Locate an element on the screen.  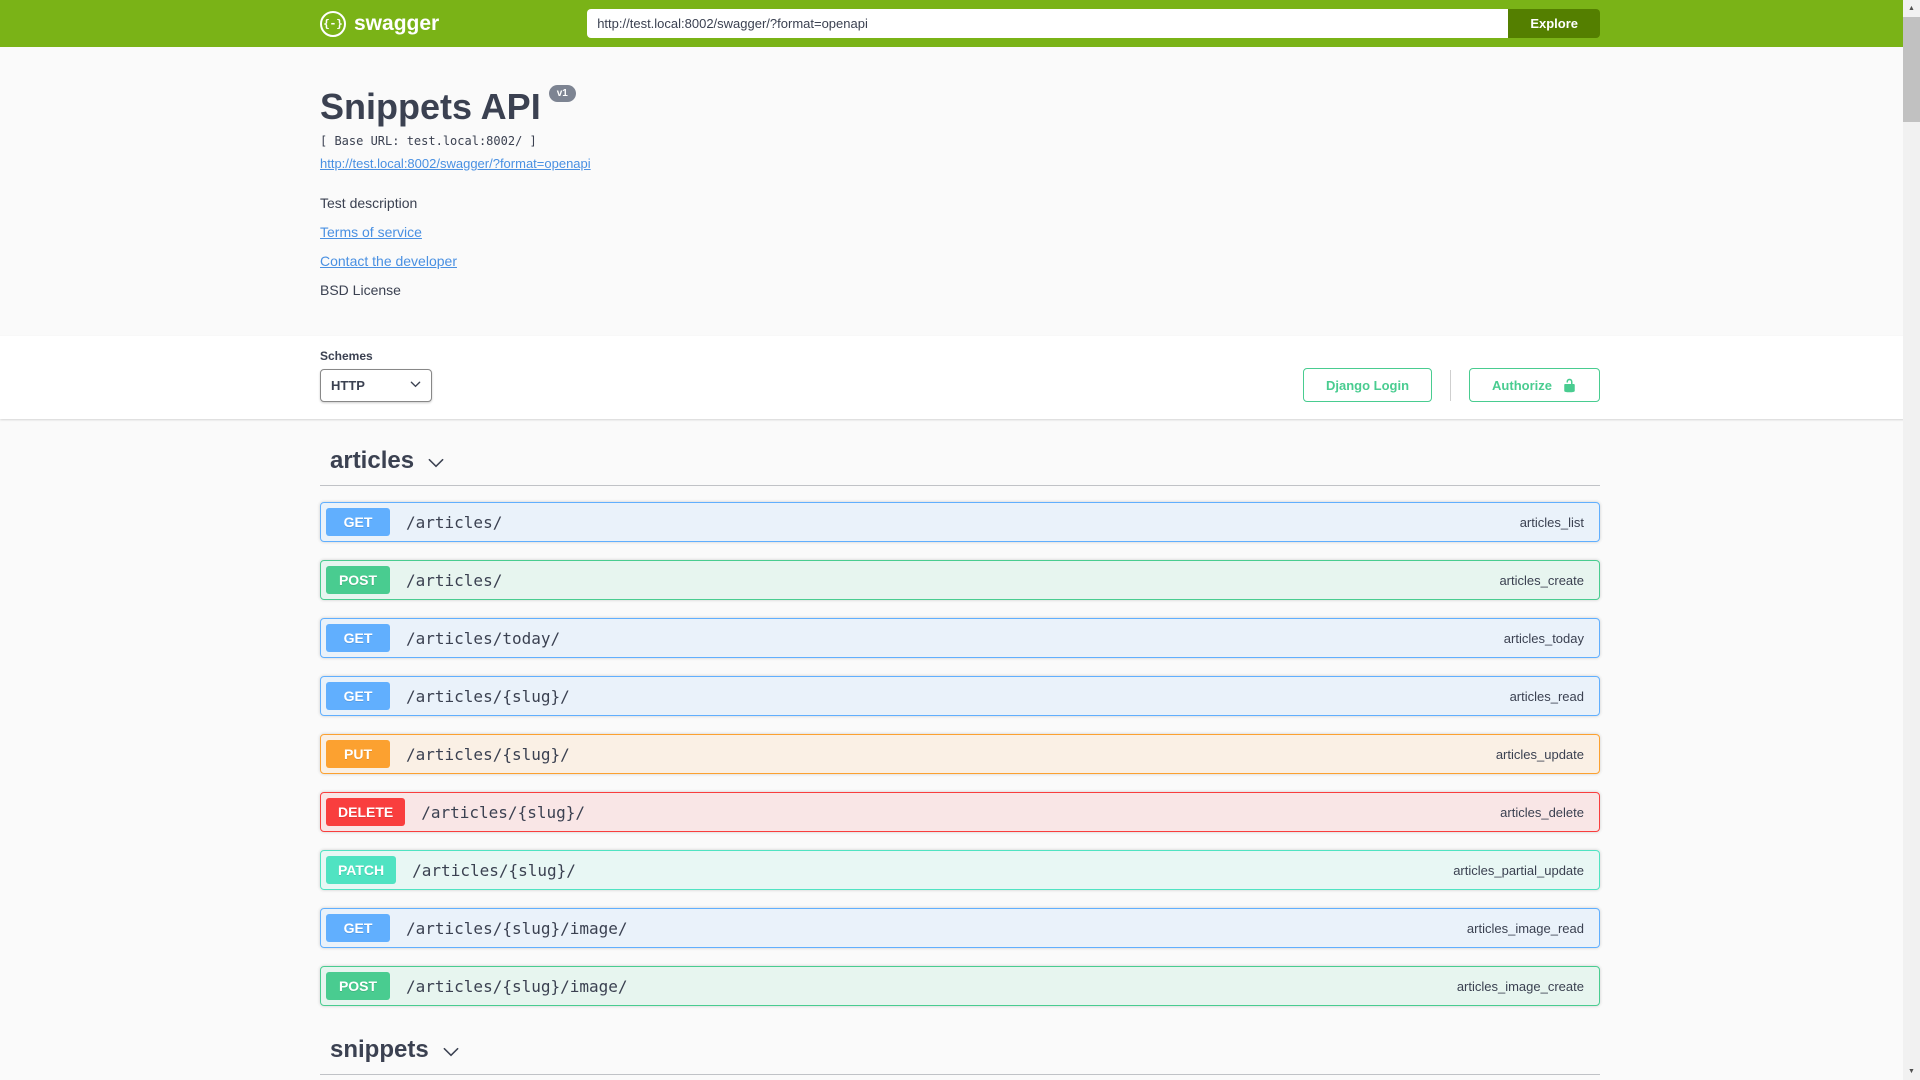
title-row: Snippets API v1 is located at coordinates (960, 106).